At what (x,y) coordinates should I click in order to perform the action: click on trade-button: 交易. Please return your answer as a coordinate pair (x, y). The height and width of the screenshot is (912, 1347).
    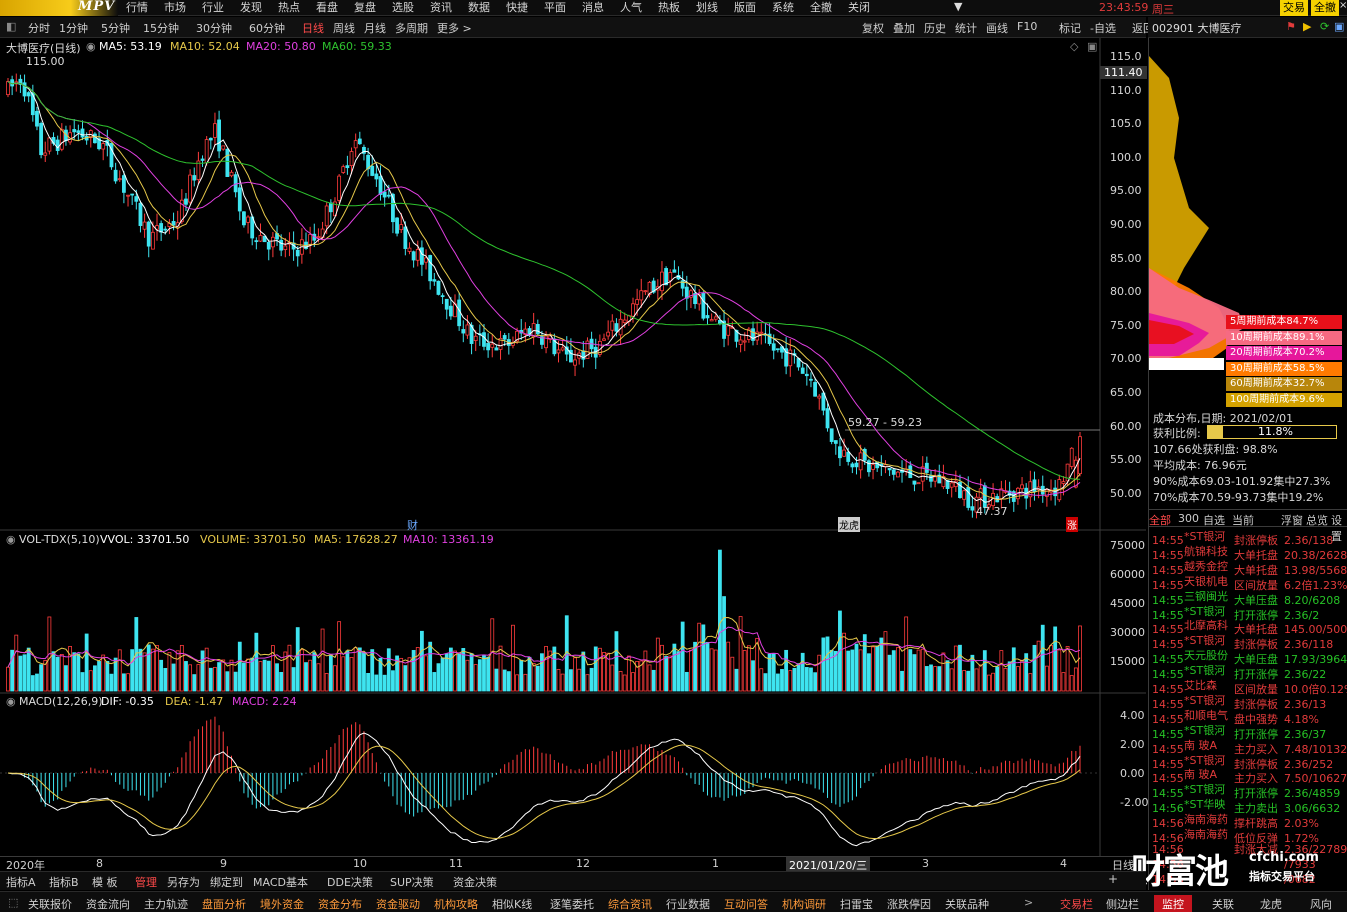
    Looking at the image, I should click on (1294, 8).